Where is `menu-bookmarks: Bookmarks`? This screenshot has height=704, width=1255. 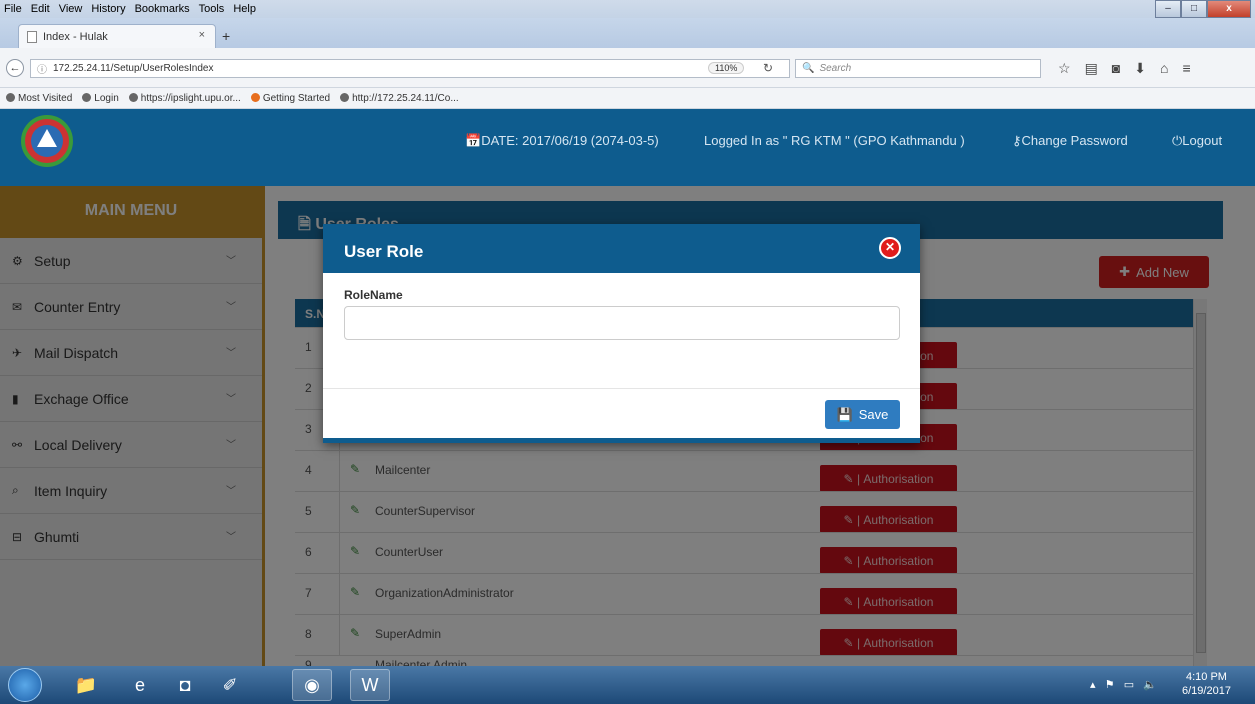
menu-bookmarks: Bookmarks is located at coordinates (162, 9).